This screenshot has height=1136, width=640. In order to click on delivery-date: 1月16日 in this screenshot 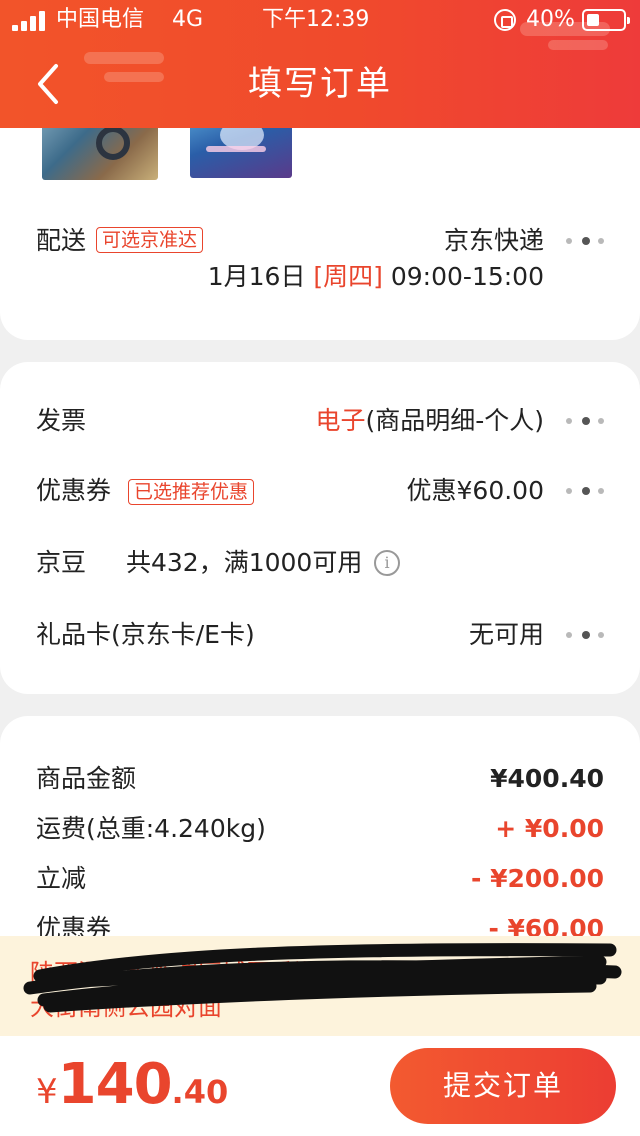, I will do `click(256, 276)`.